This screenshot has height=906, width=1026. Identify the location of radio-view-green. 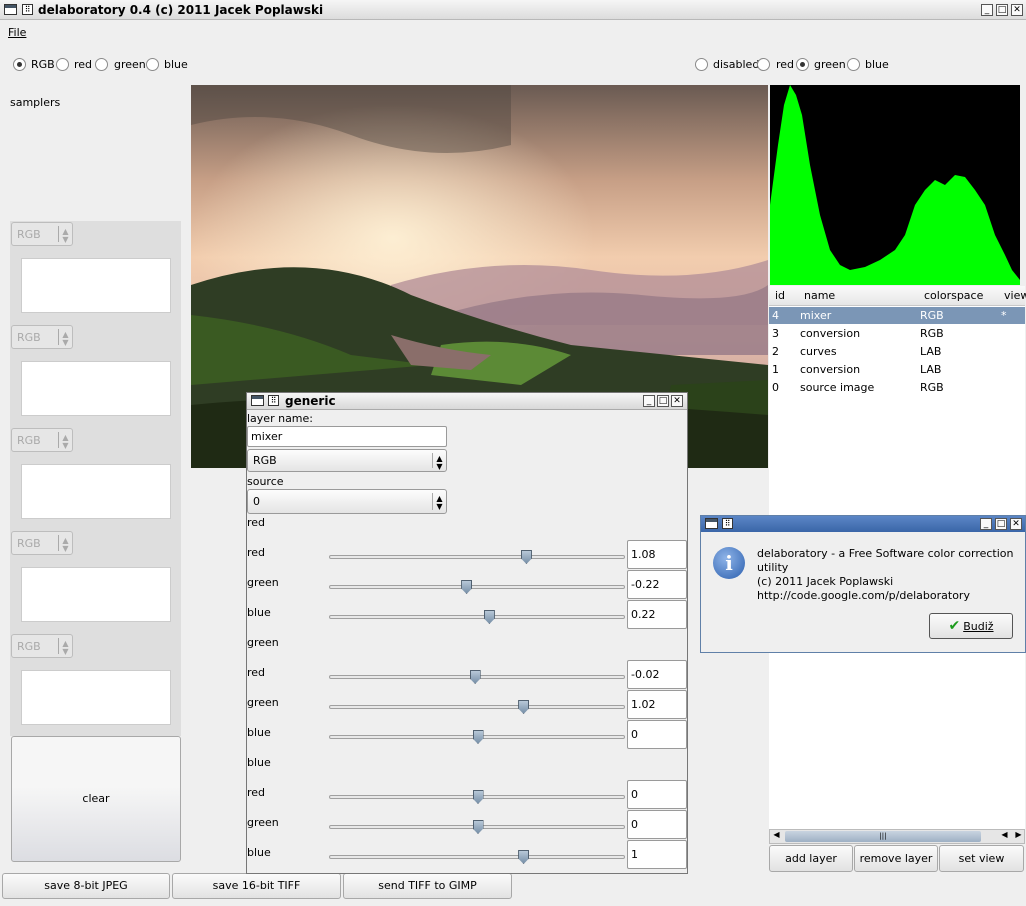
(101, 64).